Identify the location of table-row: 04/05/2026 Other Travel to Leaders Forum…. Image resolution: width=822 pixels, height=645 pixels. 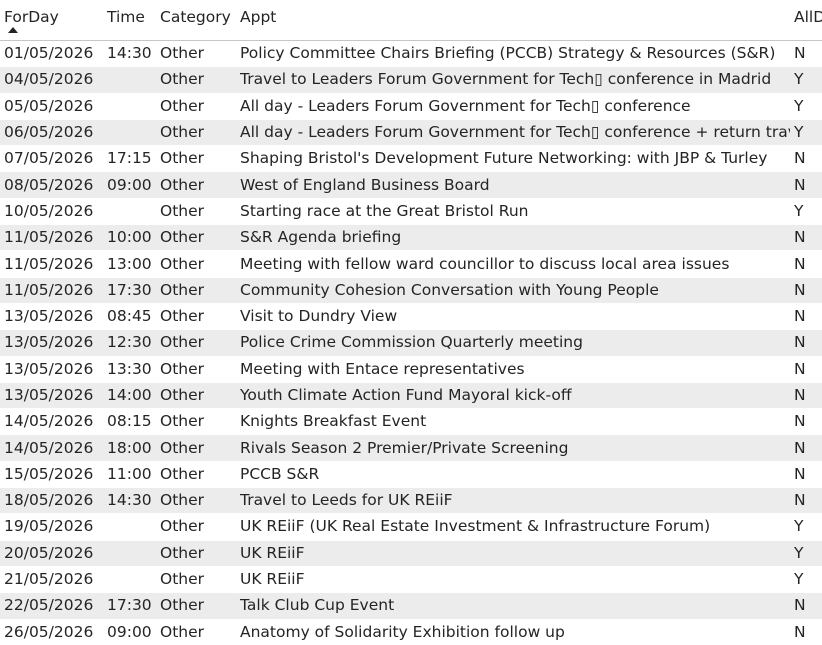
(411, 80).